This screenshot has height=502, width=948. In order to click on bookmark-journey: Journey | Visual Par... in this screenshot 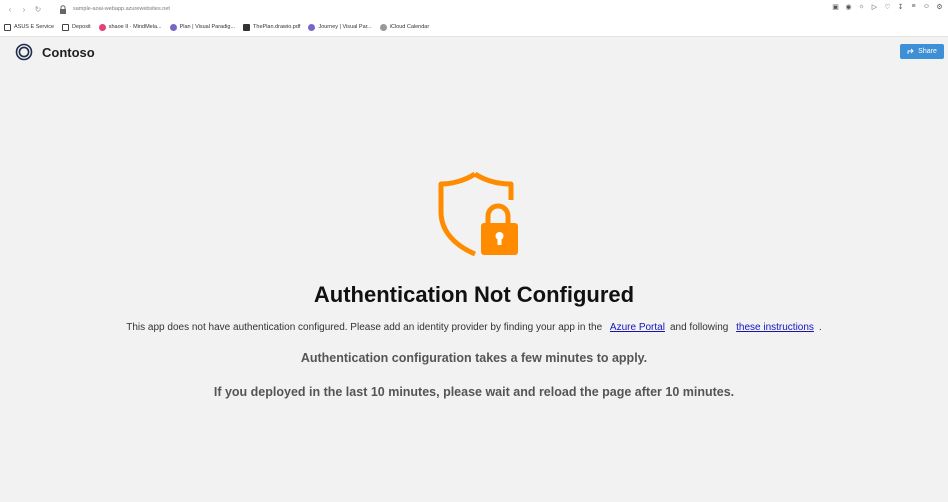, I will do `click(340, 27)`.